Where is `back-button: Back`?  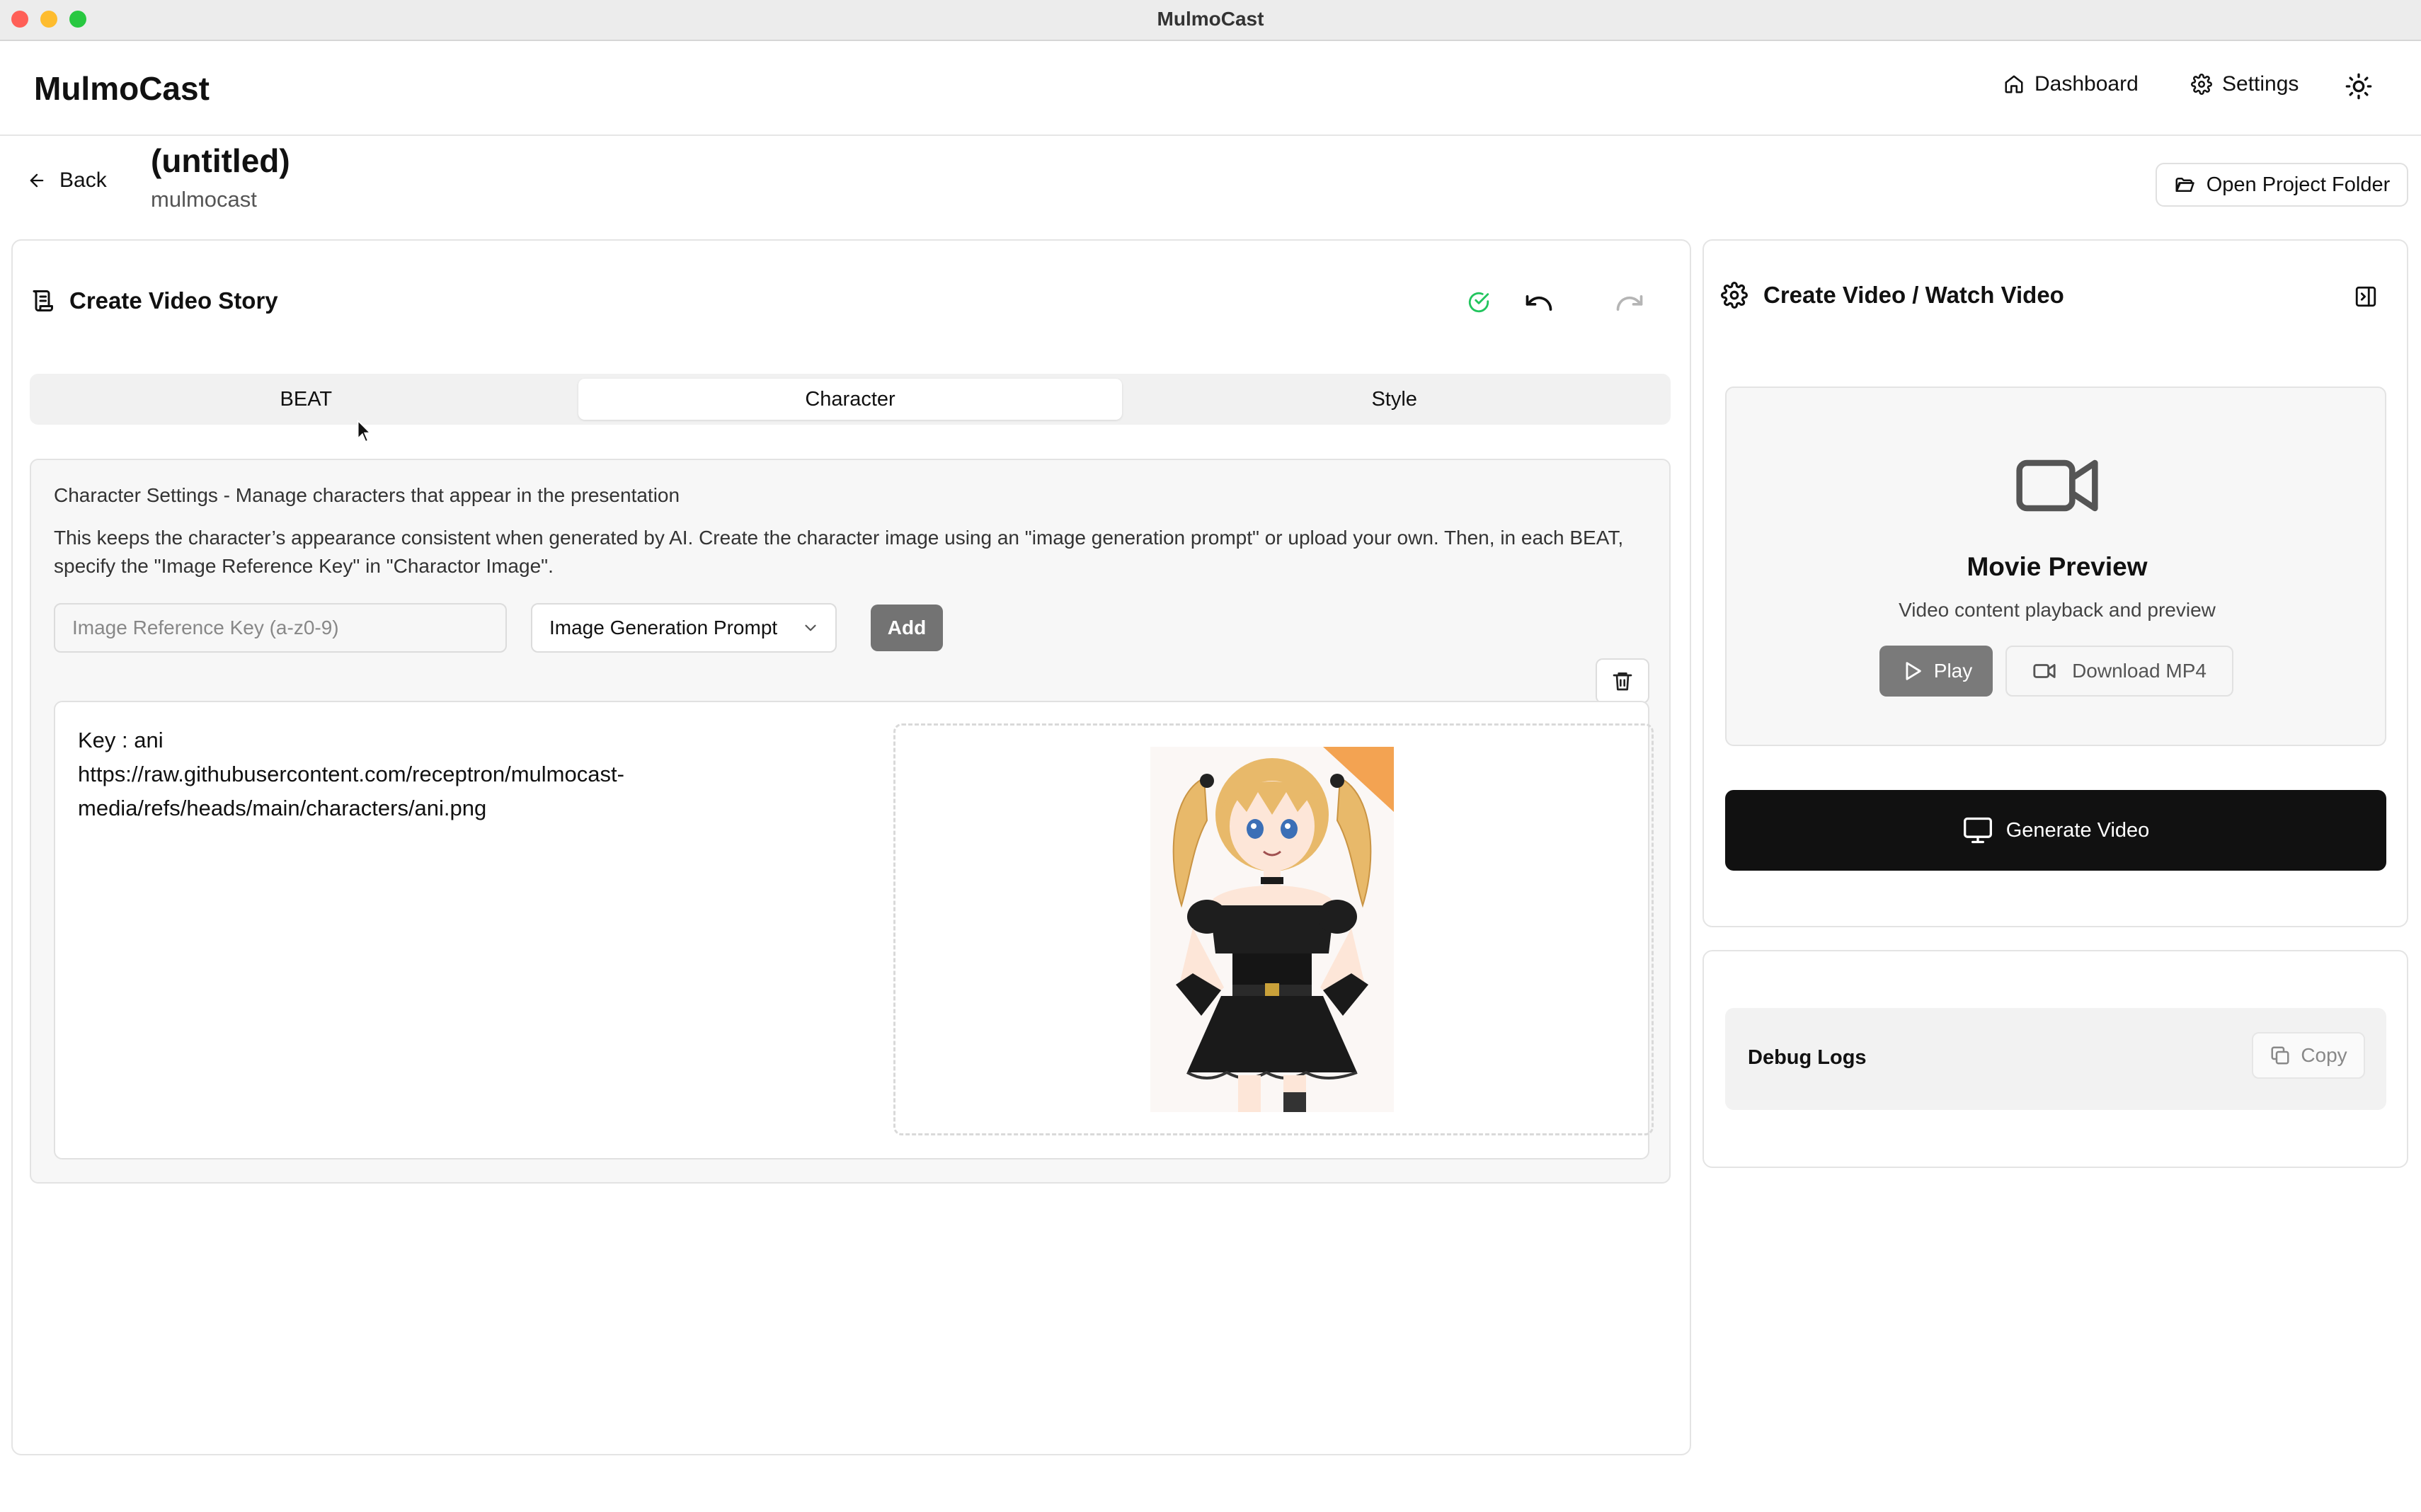 back-button: Back is located at coordinates (67, 180).